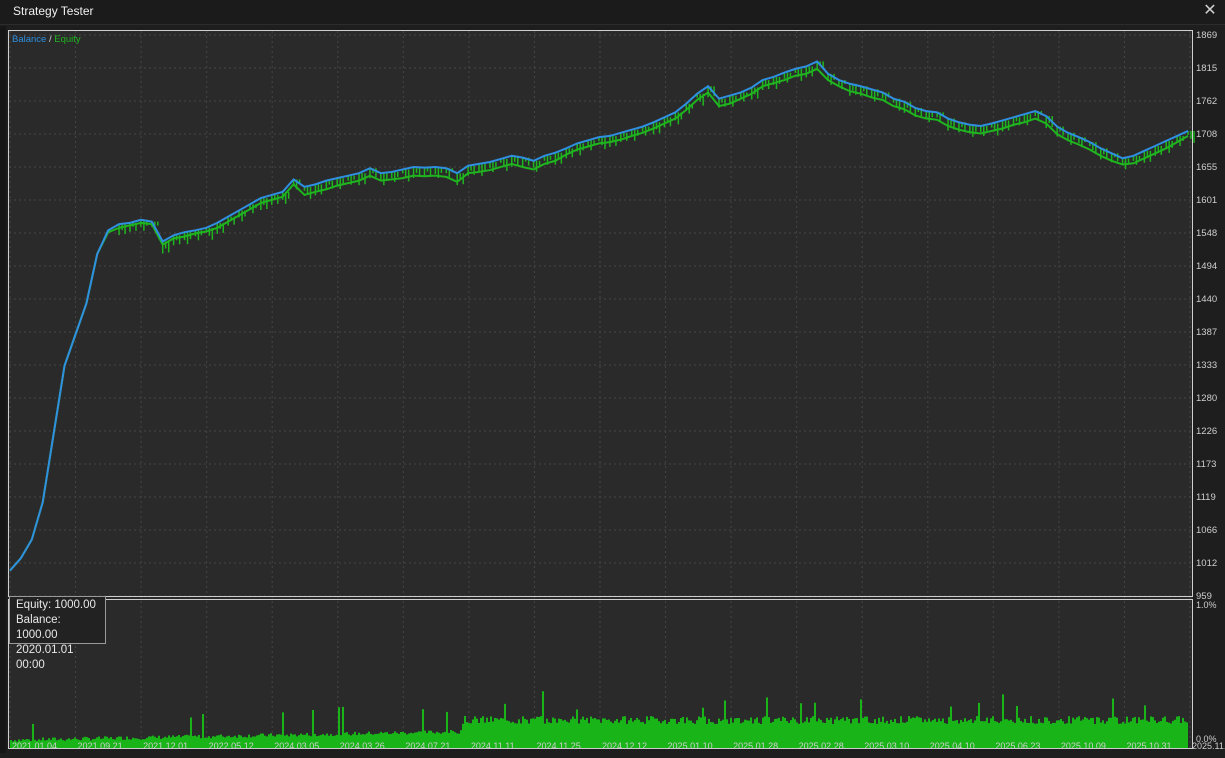  I want to click on y-tick-label: 1548, so click(1206, 233).